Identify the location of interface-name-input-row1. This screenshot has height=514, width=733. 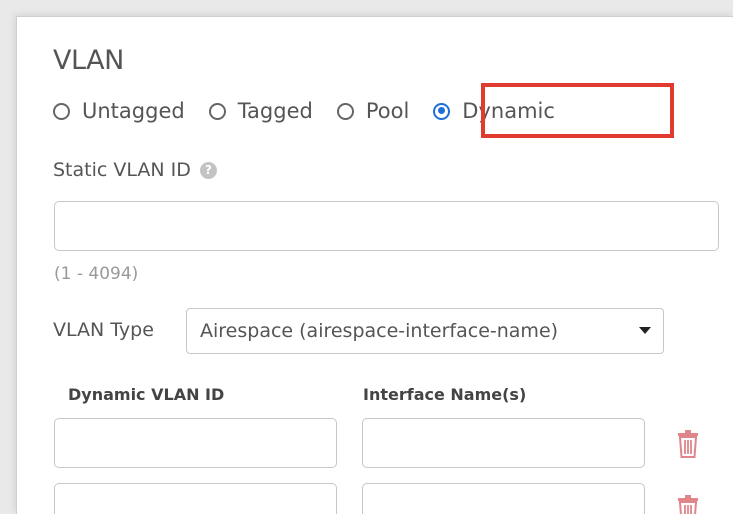
(503, 443).